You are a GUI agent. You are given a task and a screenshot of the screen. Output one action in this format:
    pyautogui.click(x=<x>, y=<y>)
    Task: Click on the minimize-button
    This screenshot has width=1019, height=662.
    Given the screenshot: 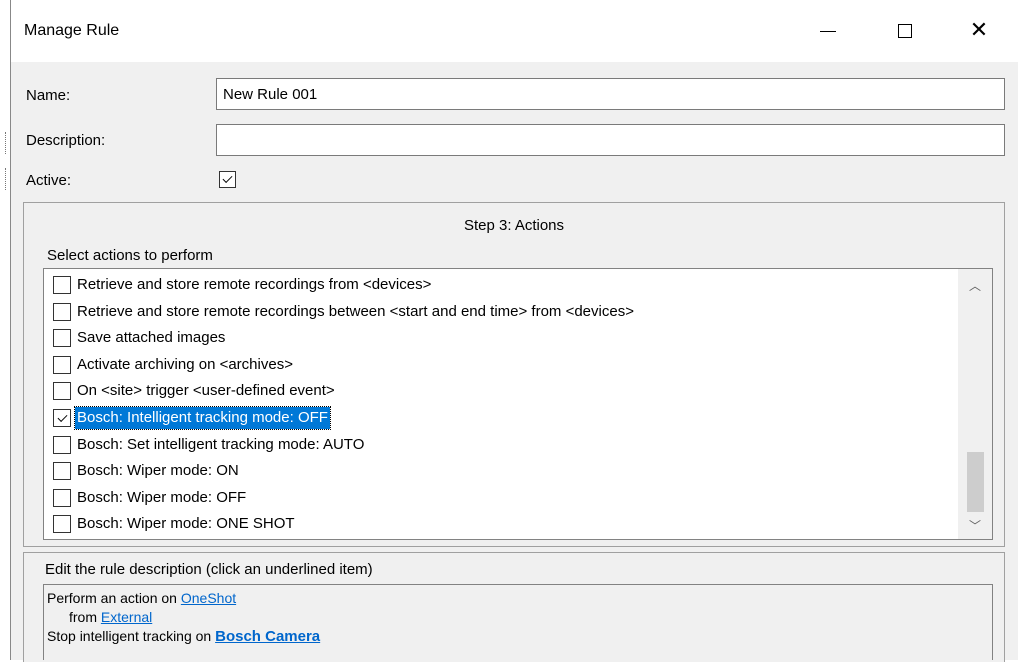 What is the action you would take?
    pyautogui.click(x=828, y=31)
    